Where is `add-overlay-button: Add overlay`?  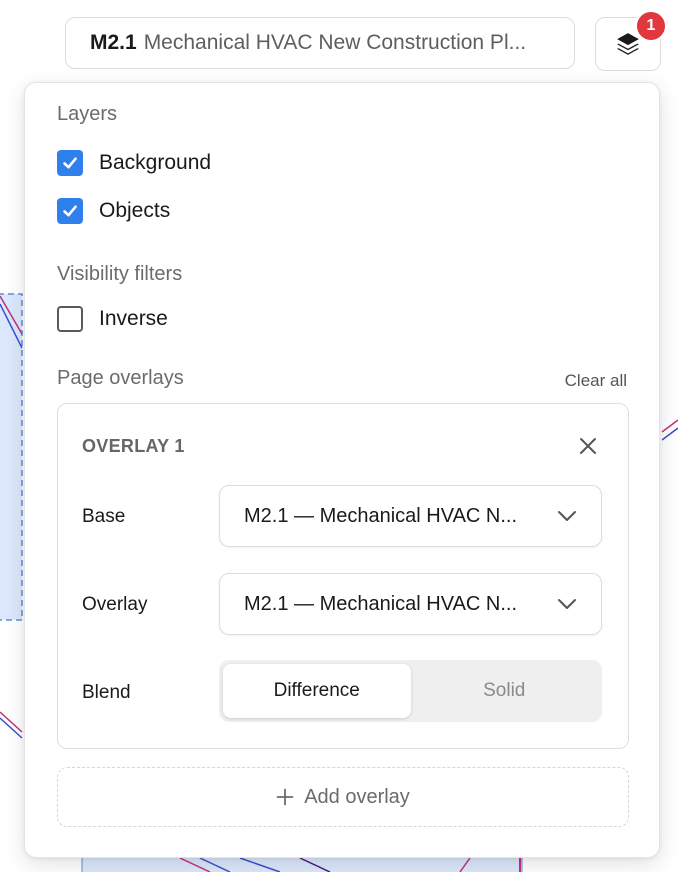
add-overlay-button: Add overlay is located at coordinates (343, 797).